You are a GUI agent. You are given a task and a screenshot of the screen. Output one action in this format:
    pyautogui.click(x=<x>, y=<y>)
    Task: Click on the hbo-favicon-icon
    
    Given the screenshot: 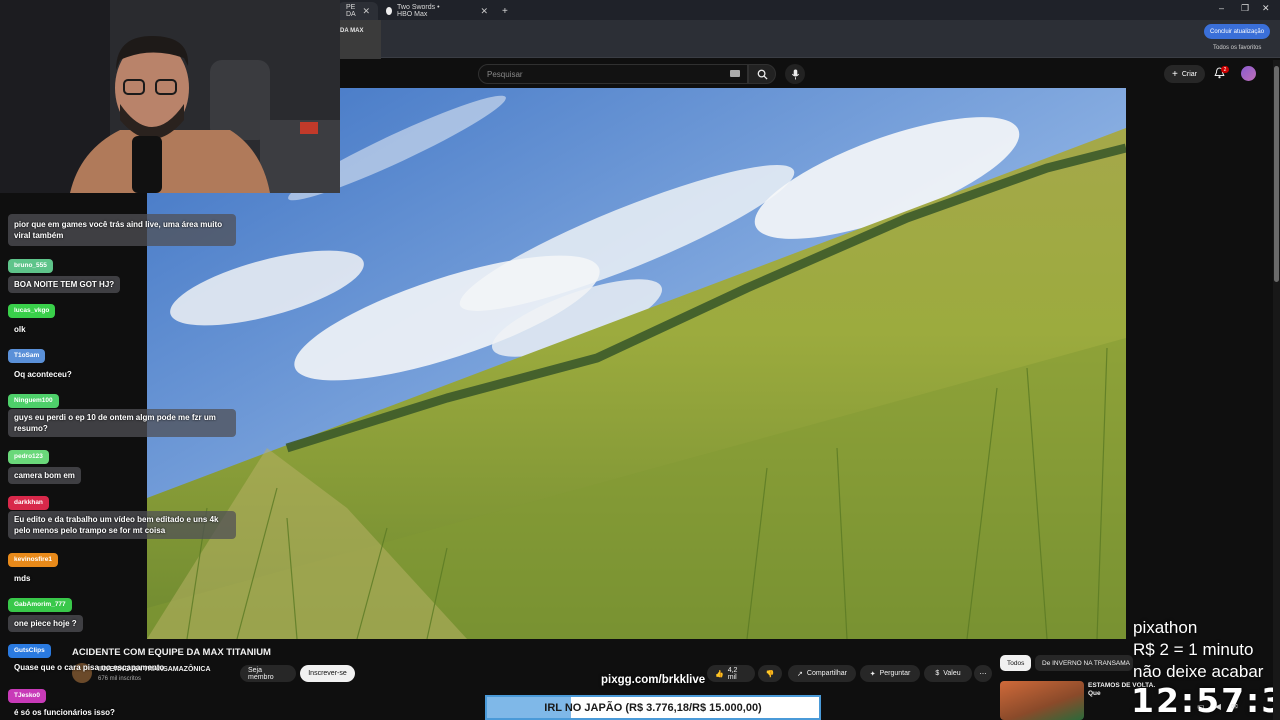 What is the action you would take?
    pyautogui.click(x=389, y=11)
    